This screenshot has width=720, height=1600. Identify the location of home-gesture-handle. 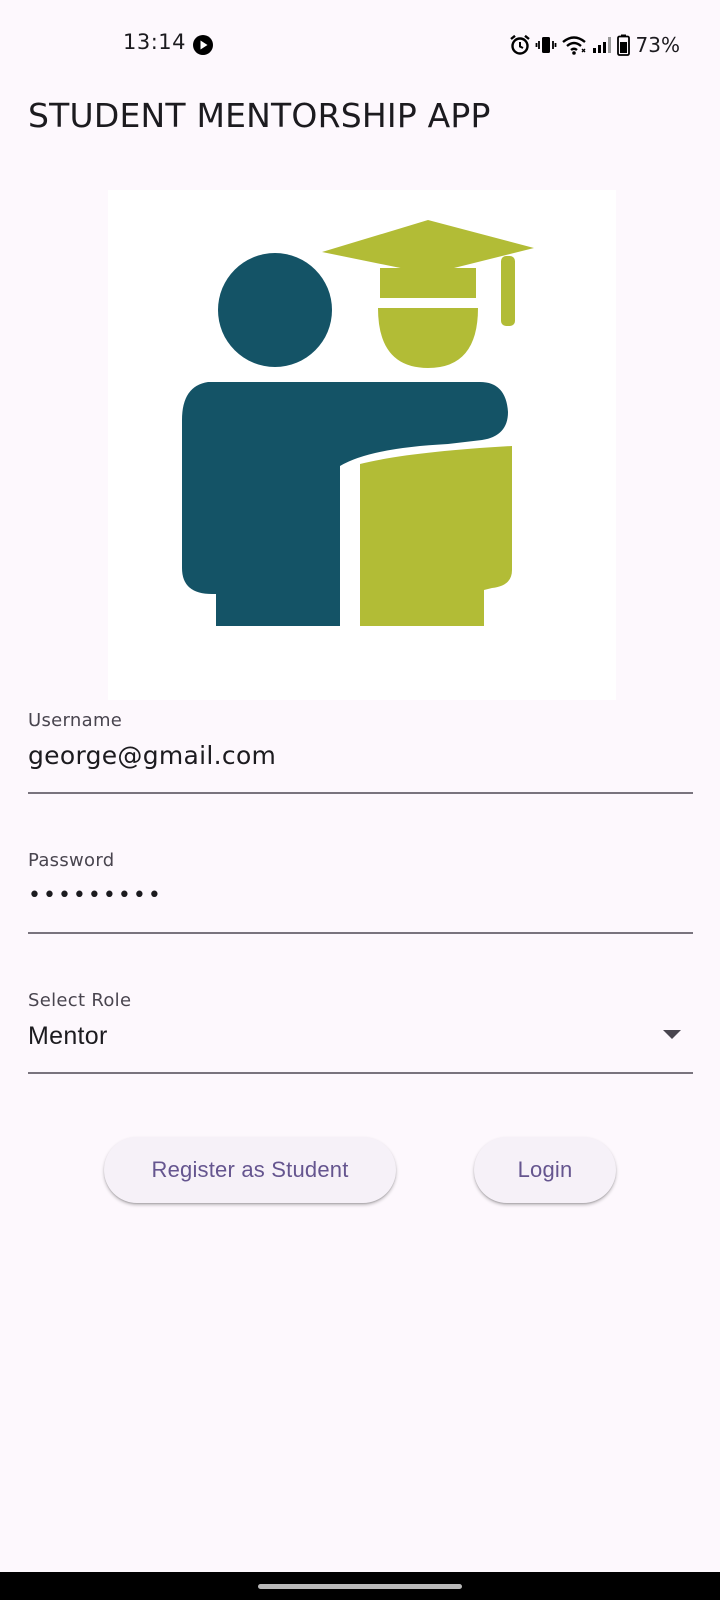
(360, 1586).